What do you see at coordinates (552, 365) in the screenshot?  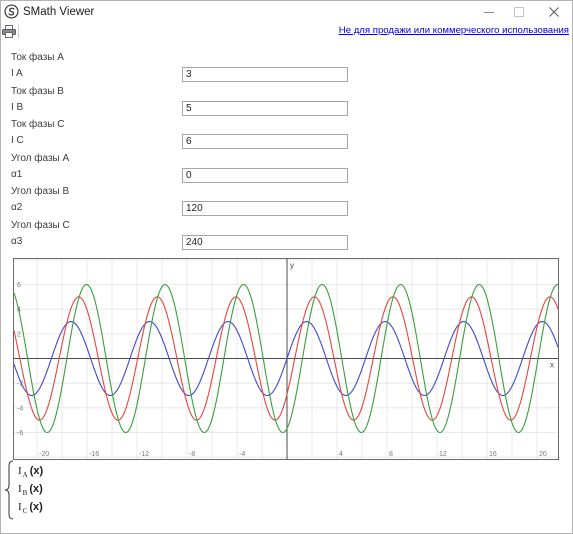 I see `x-axis-label: x` at bounding box center [552, 365].